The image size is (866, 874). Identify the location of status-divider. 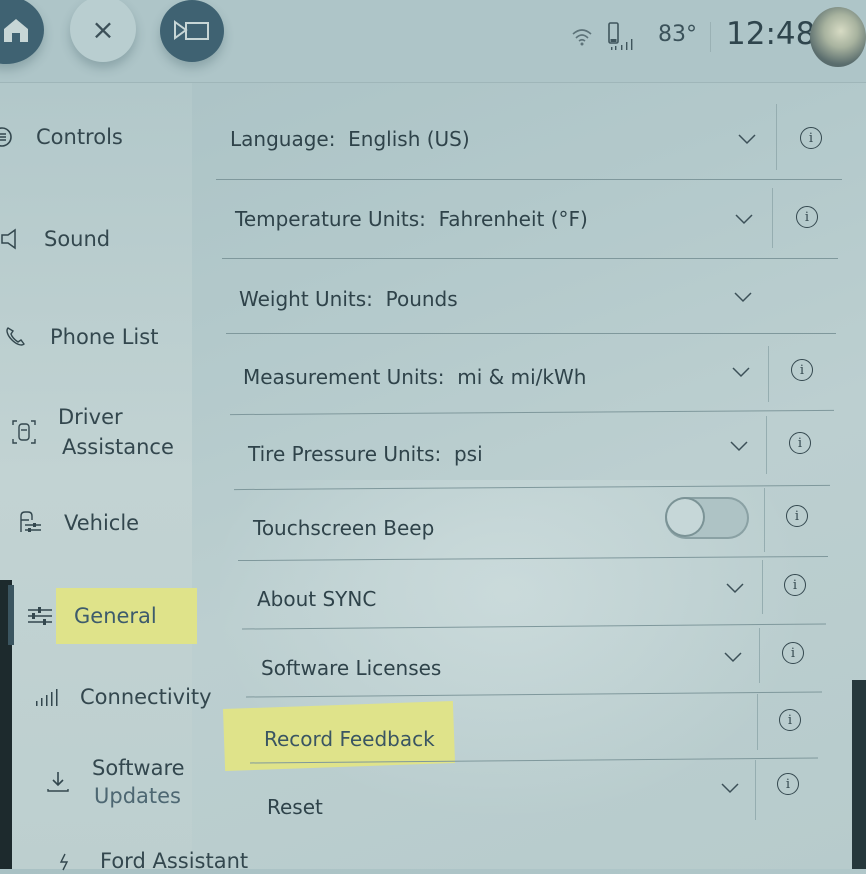
(710, 37).